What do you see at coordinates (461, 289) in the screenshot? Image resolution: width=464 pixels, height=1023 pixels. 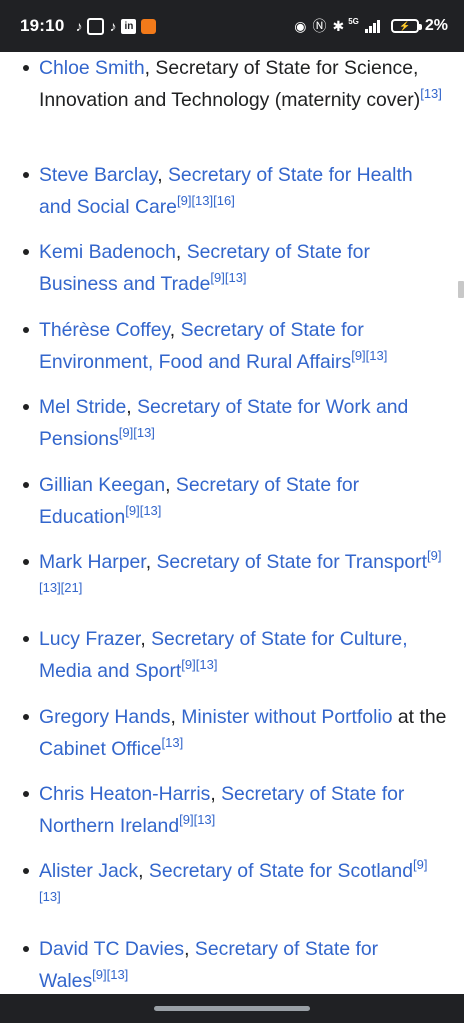 I see `scrollbar-thumb` at bounding box center [461, 289].